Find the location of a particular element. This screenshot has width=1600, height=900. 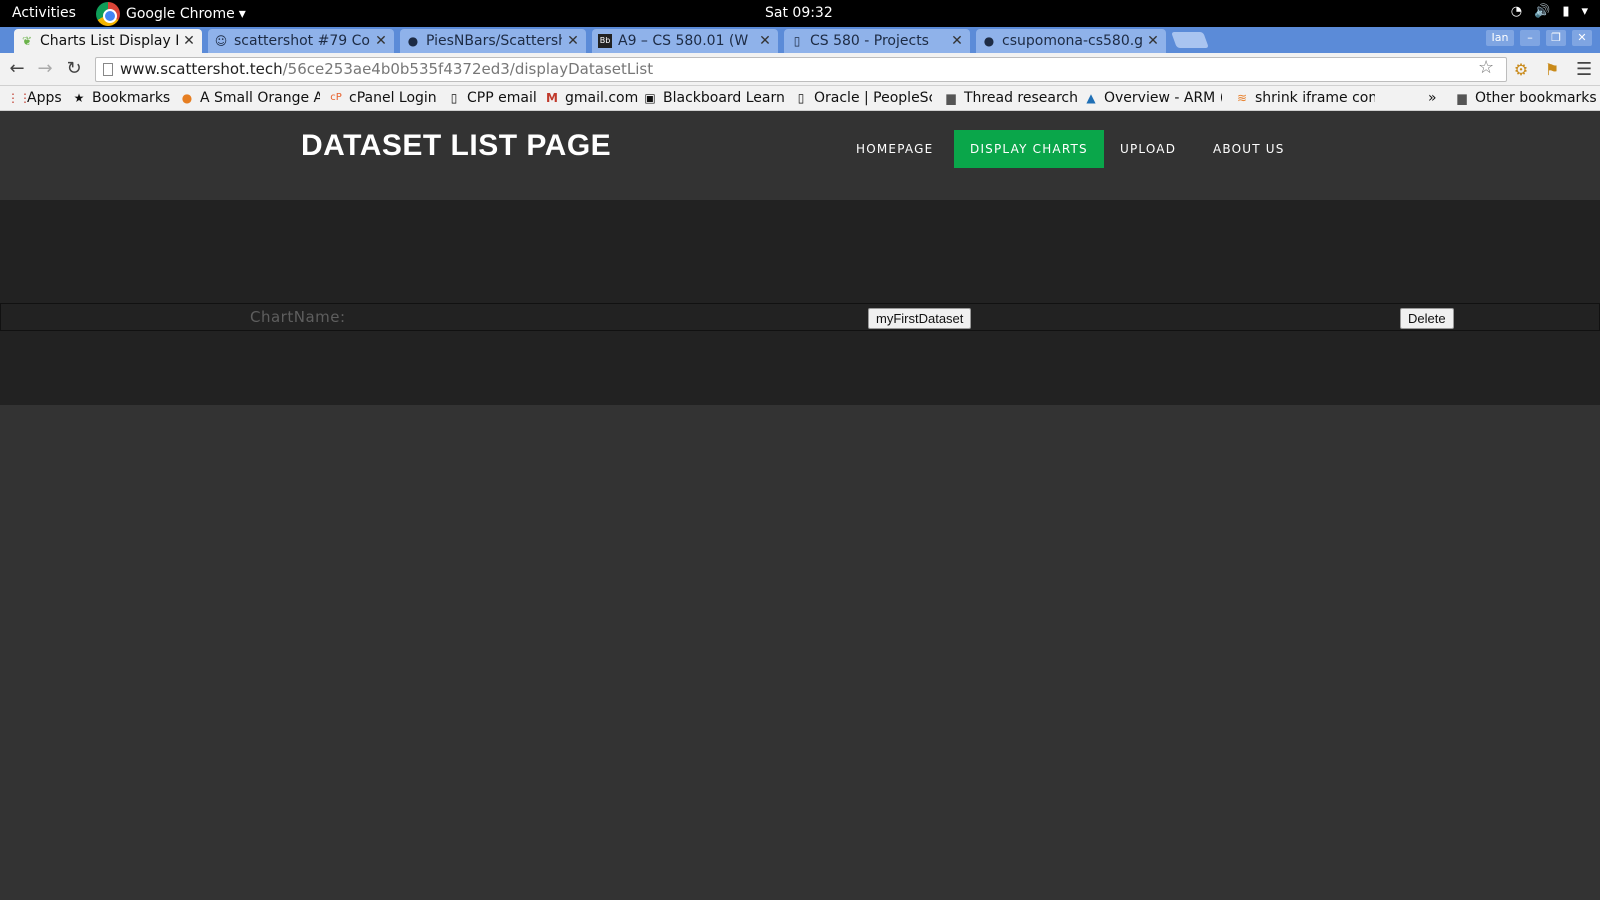

app-menu-label: Google Chrome is located at coordinates (180, 14).